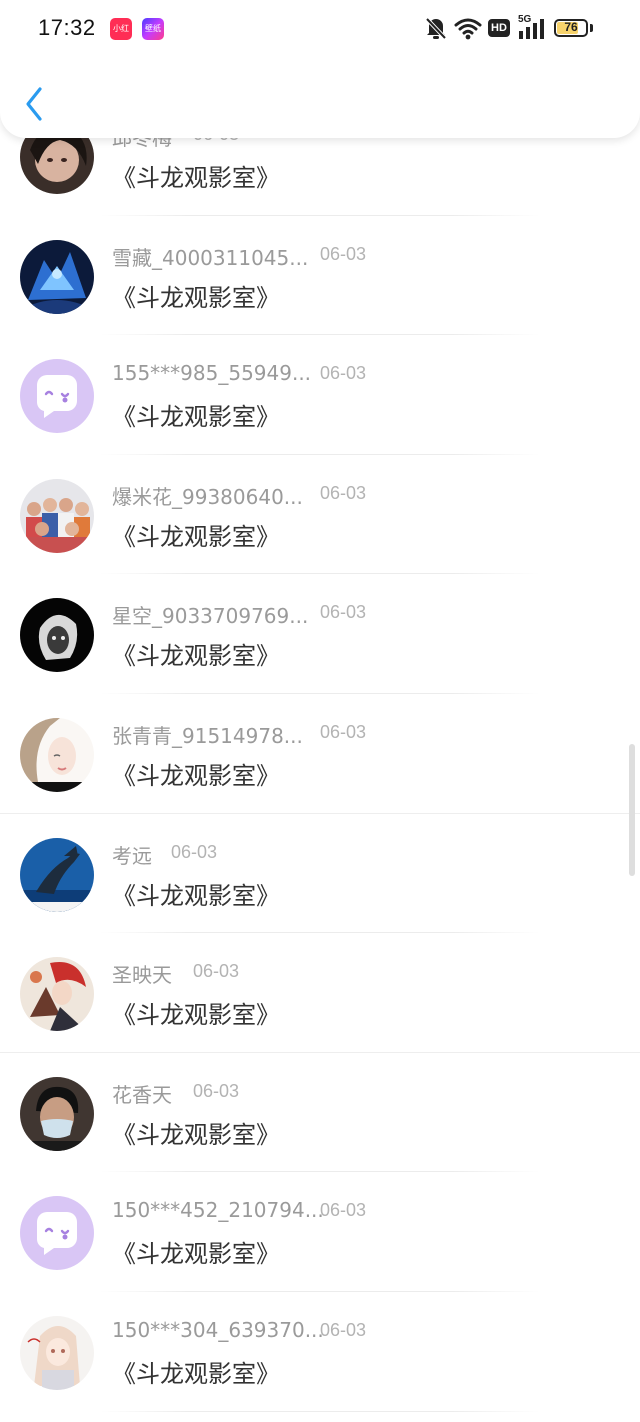 The height and width of the screenshot is (1422, 640). Describe the element at coordinates (468, 29) in the screenshot. I see `wifi-icon` at that location.